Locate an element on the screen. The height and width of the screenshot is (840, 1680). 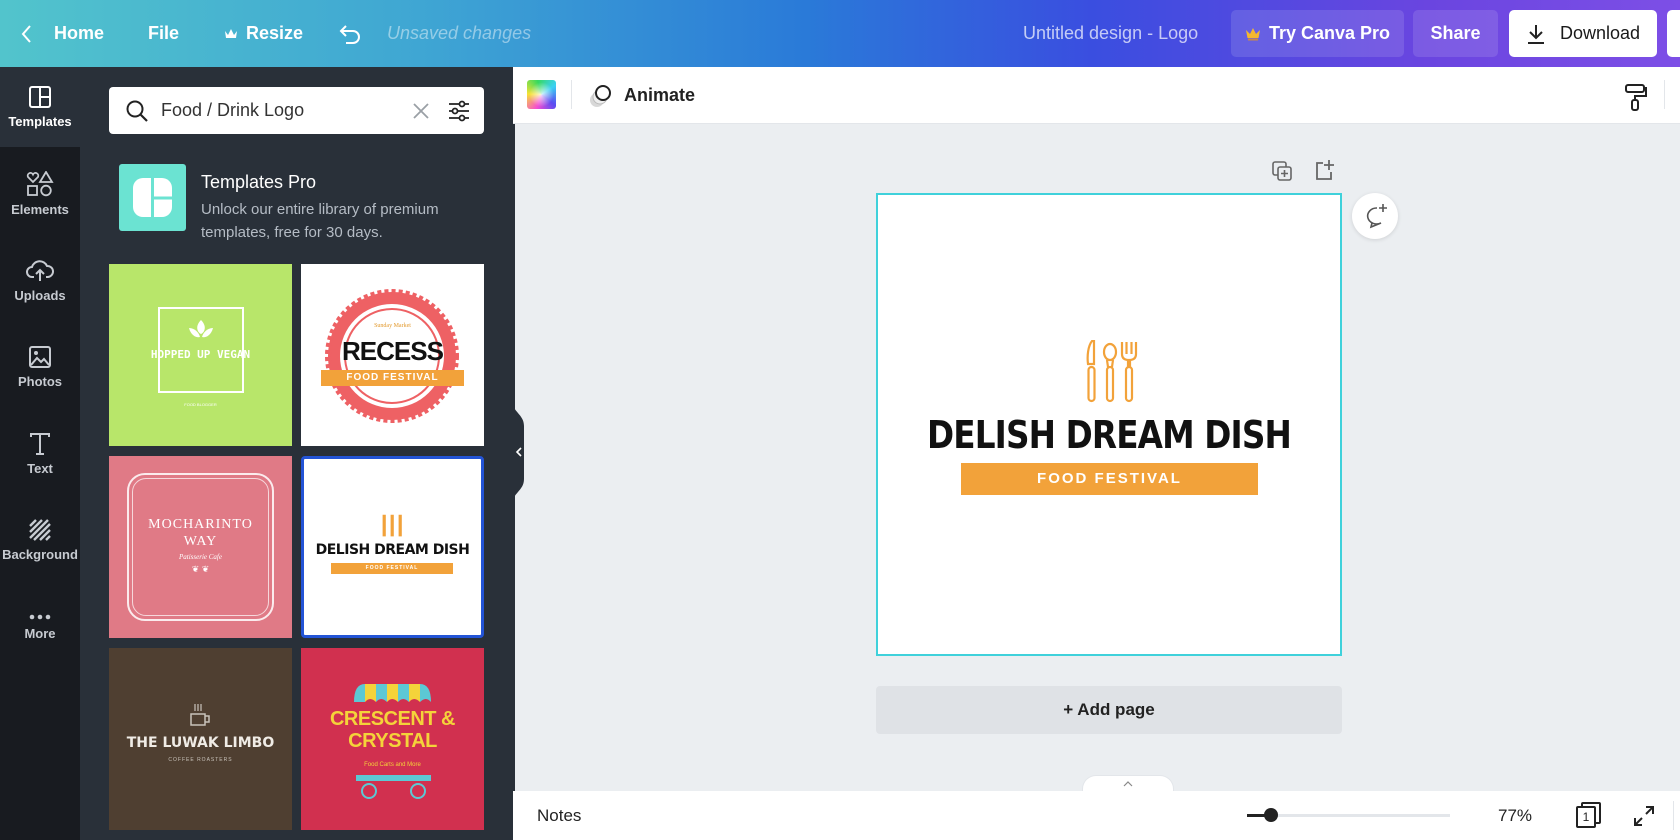
home-label: Home is located at coordinates (79, 33).